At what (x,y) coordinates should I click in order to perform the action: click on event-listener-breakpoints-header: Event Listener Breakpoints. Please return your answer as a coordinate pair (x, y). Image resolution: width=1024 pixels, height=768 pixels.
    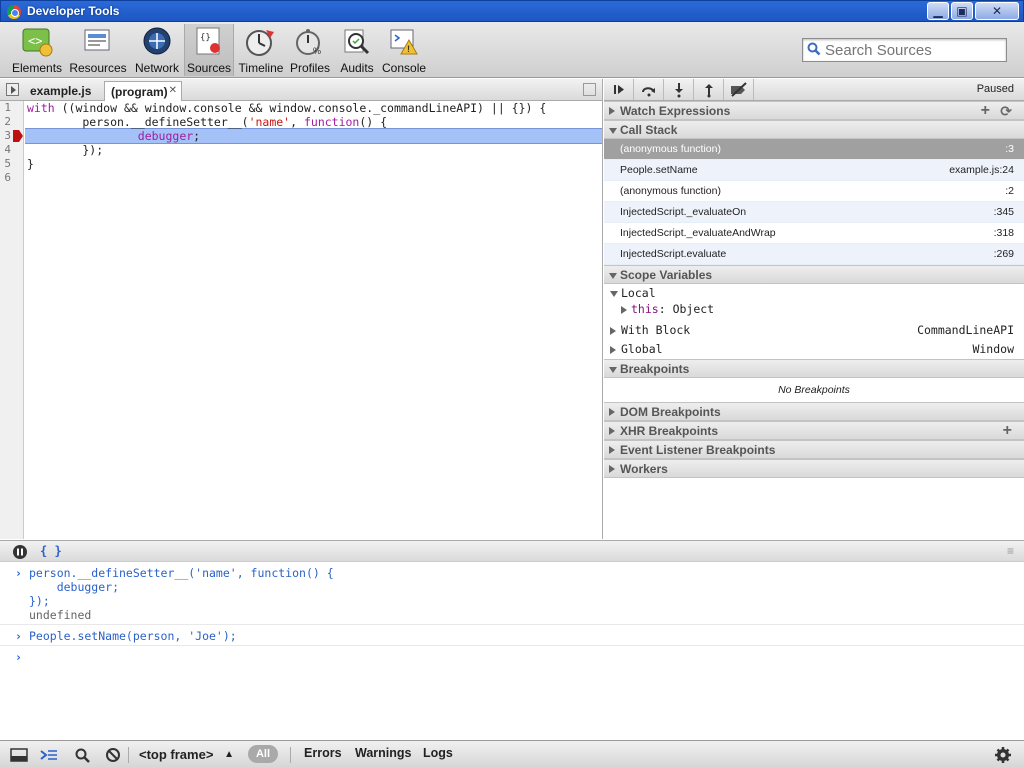
    Looking at the image, I should click on (814, 449).